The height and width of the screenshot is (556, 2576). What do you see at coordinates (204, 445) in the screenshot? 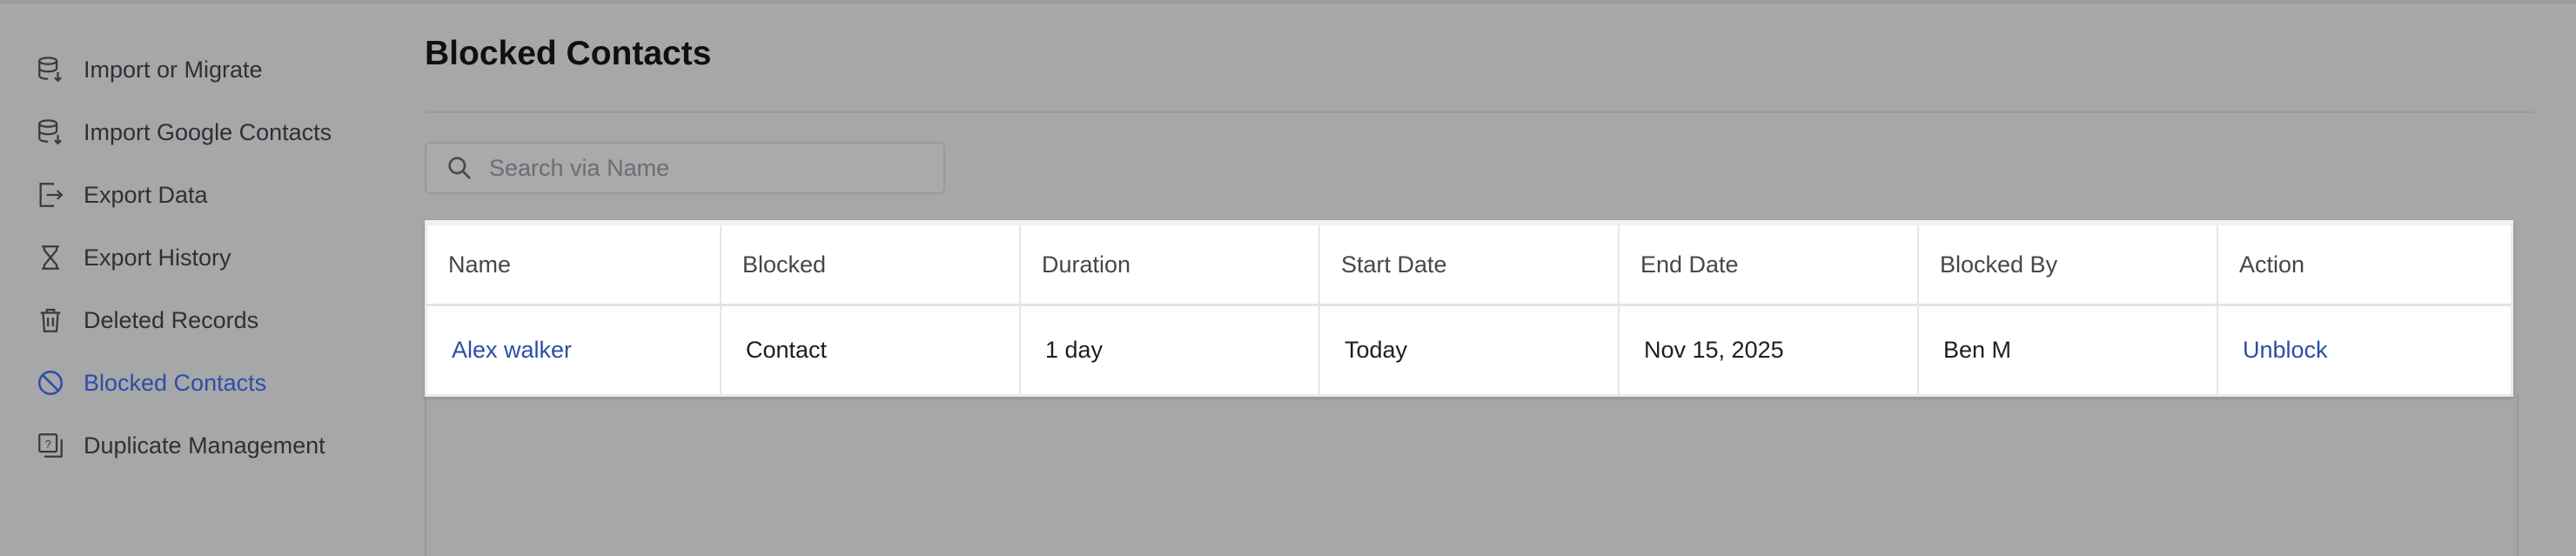
I see `sidebar-item-label: Duplicate Management` at bounding box center [204, 445].